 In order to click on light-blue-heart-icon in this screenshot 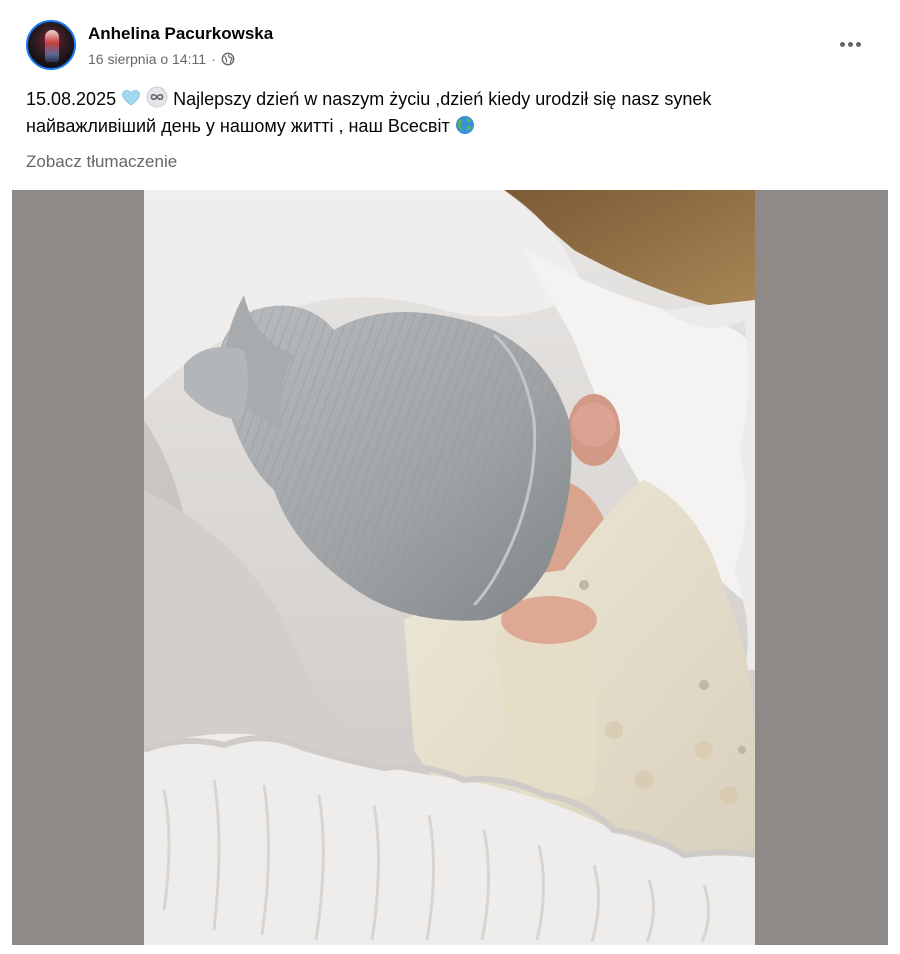, I will do `click(131, 98)`.